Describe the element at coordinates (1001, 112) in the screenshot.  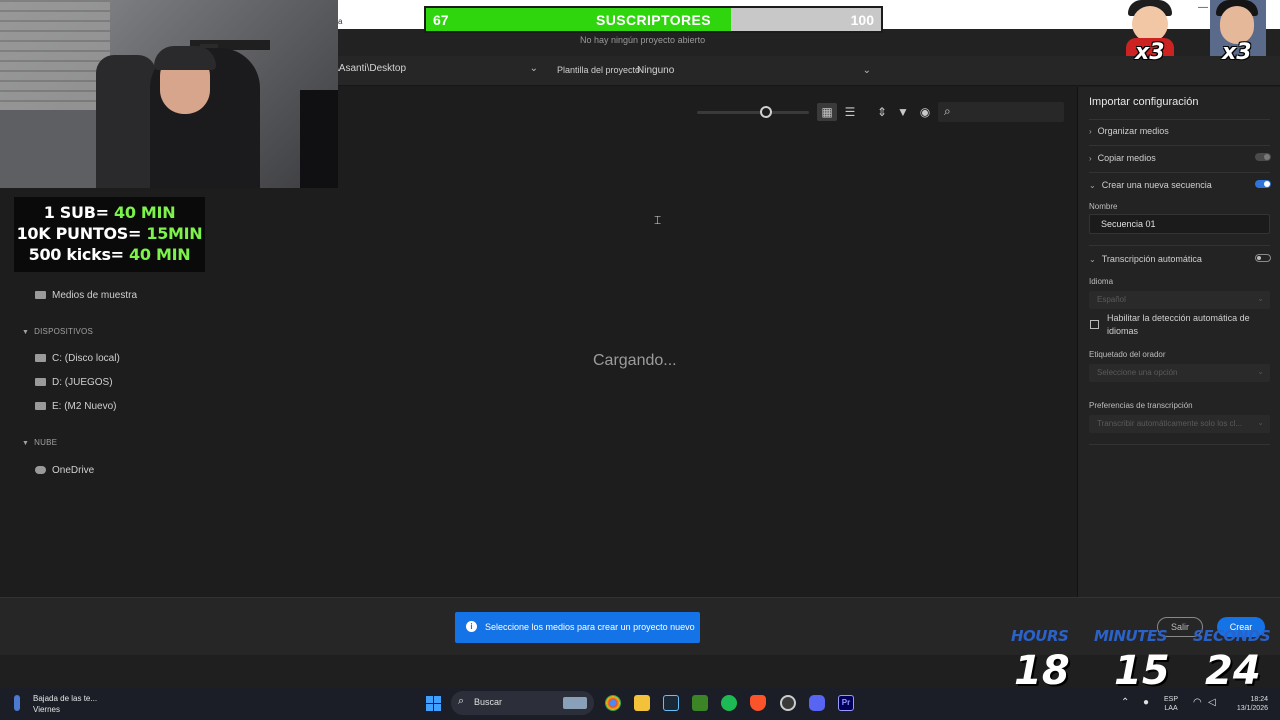
I see `media-search-input: ⌕` at that location.